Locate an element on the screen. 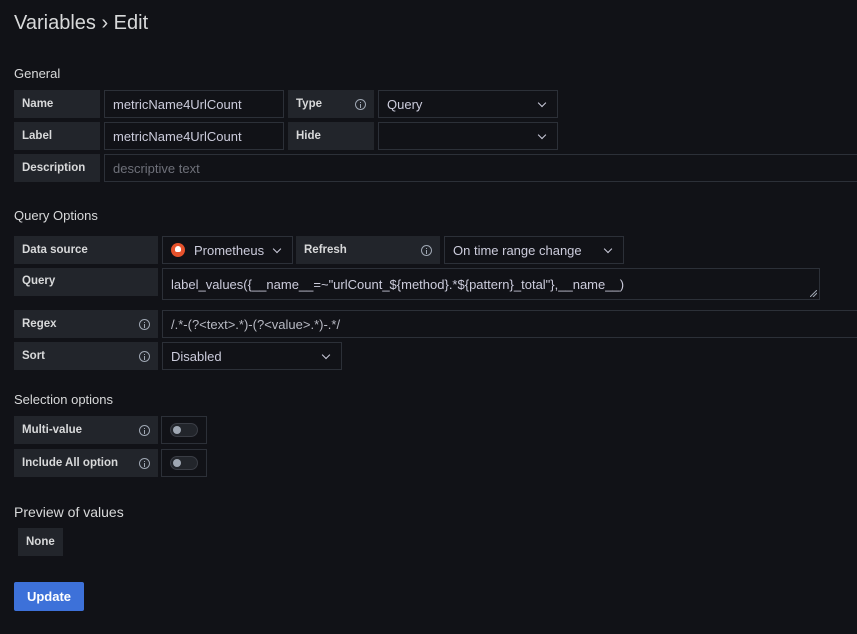 The height and width of the screenshot is (634, 857). data-source-value: Prometheus is located at coordinates (217, 250).